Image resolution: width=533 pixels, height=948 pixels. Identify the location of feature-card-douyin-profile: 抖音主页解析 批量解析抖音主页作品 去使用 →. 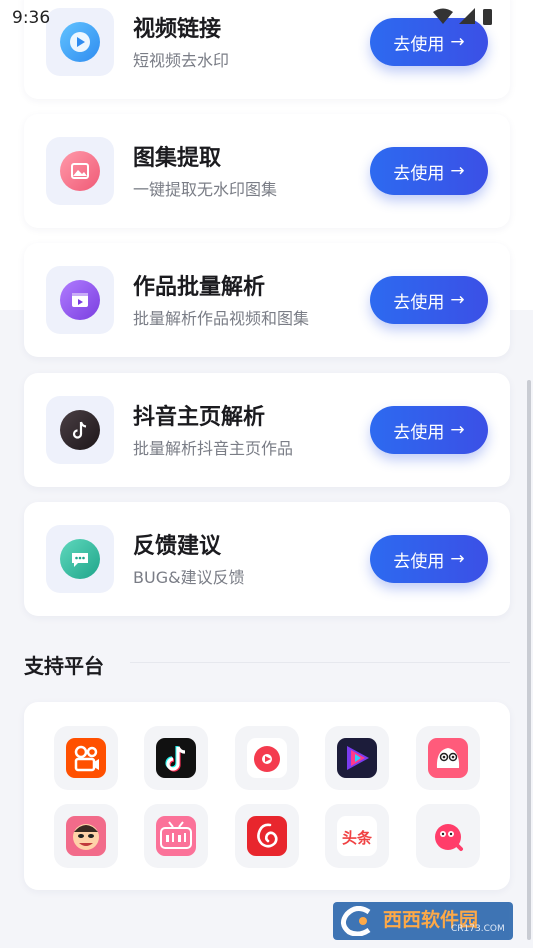
(267, 430).